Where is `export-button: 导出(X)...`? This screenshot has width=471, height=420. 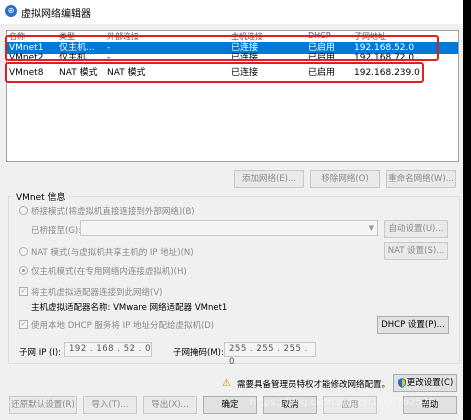 export-button: 导出(X)... is located at coordinates (170, 405).